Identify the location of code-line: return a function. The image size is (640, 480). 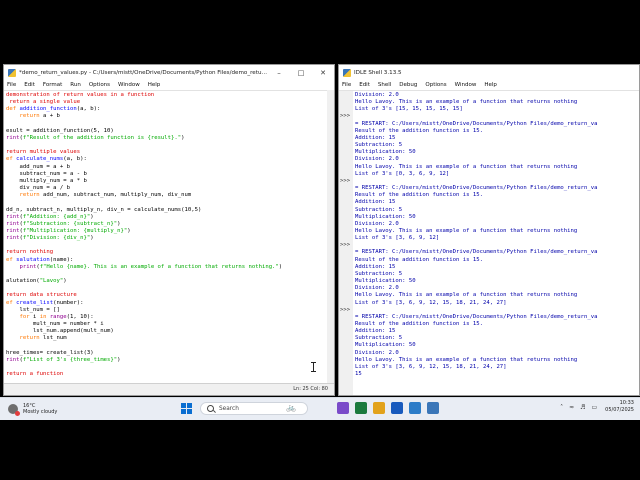
(35, 374).